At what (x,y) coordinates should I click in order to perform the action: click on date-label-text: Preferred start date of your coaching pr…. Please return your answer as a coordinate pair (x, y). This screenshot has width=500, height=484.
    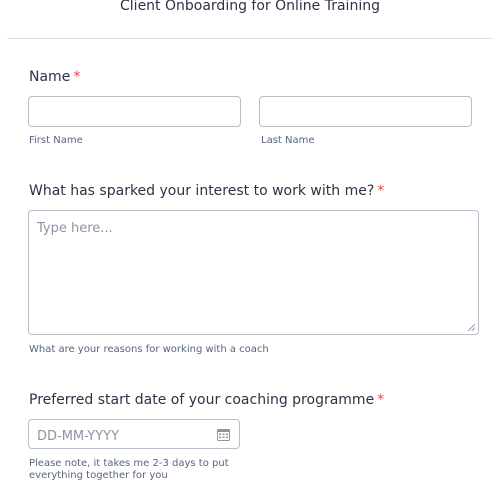
    Looking at the image, I should click on (202, 400).